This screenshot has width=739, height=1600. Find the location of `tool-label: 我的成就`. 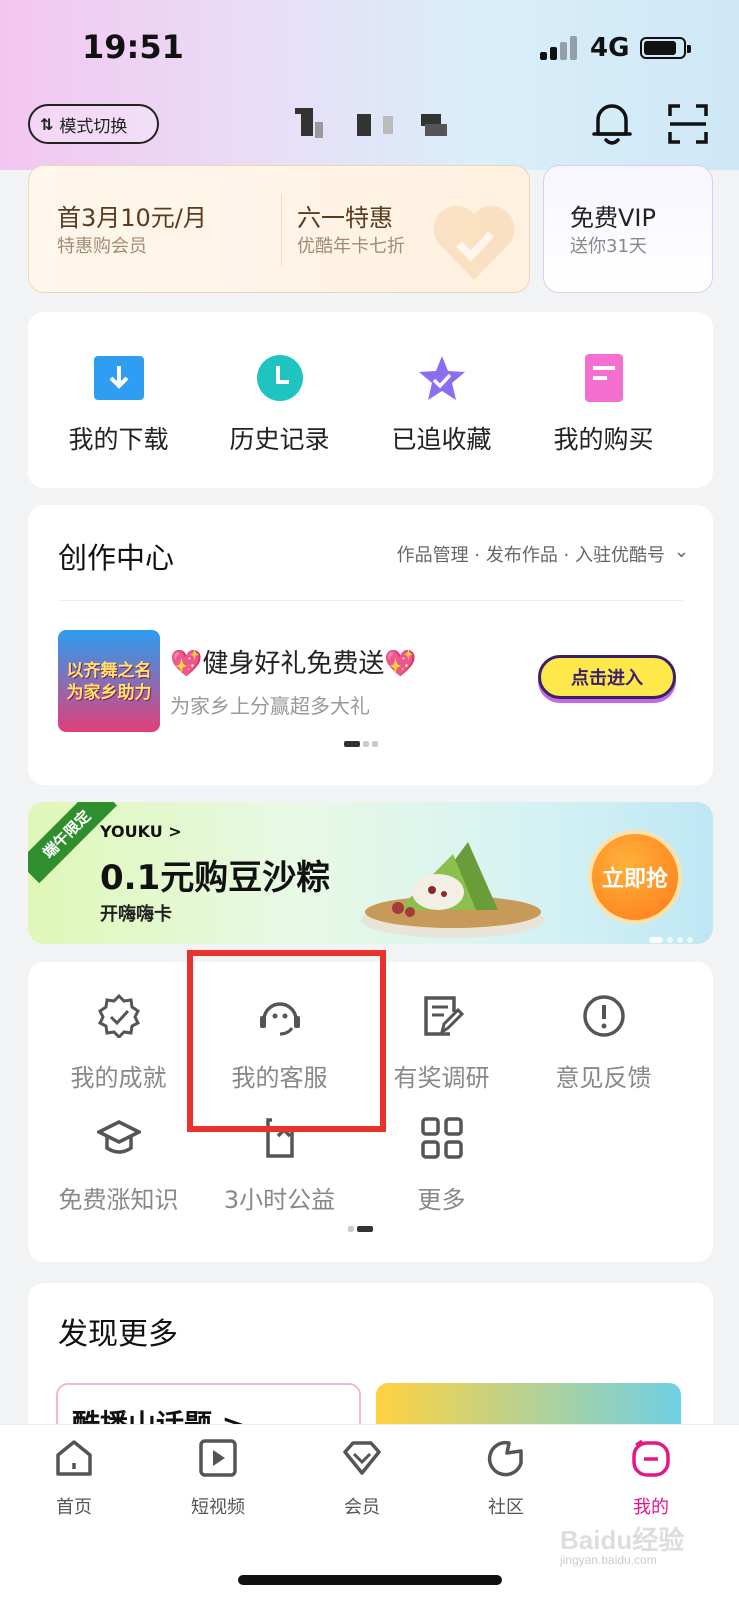

tool-label: 我的成就 is located at coordinates (118, 1078).